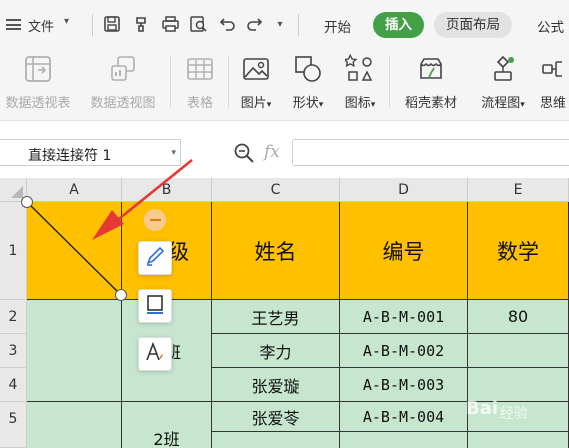 The height and width of the screenshot is (448, 569). Describe the element at coordinates (514, 414) in the screenshot. I see `watermark-text: 经验` at that location.